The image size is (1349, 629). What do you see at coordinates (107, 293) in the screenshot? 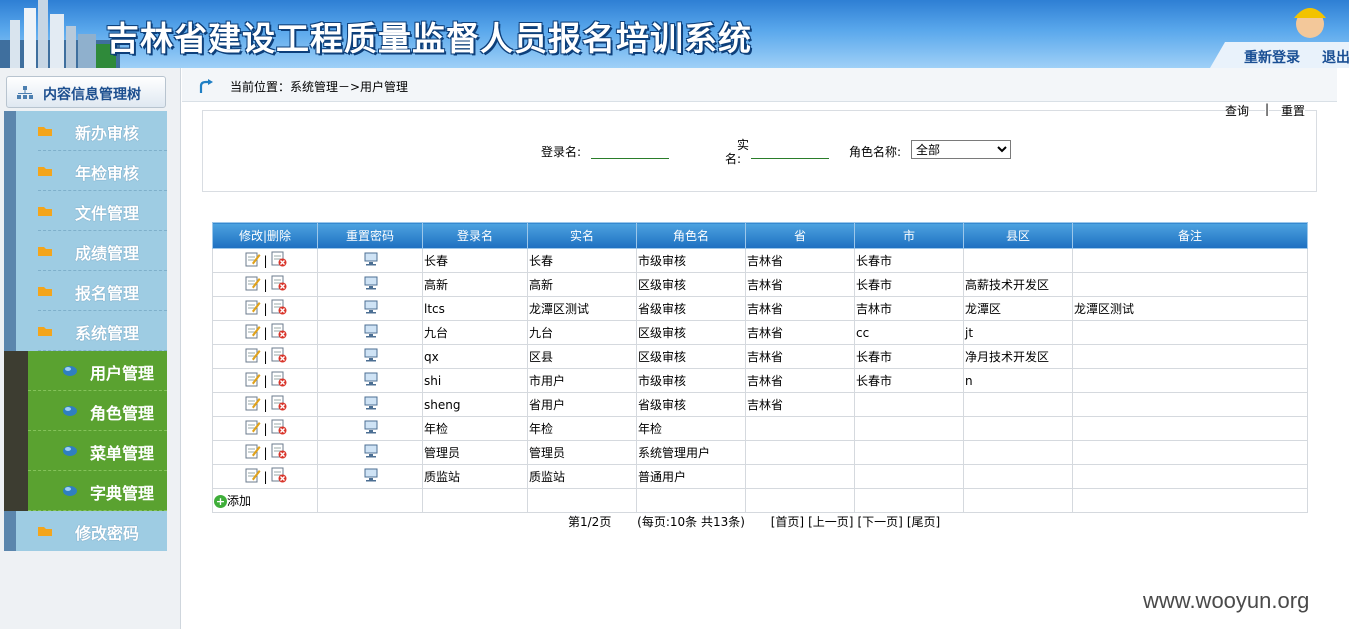
I see `sidebar-item-label: 报名管理` at bounding box center [107, 293].